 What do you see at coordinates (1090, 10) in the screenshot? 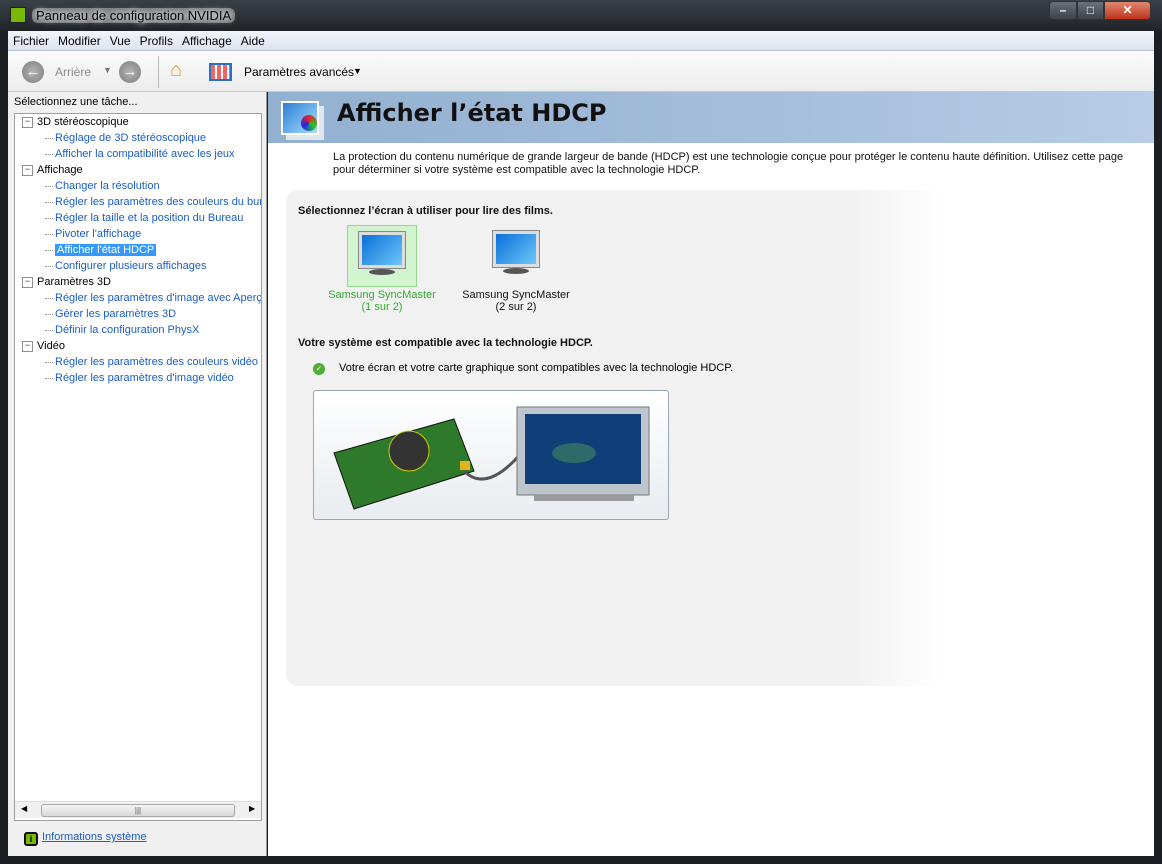
I see `maximize-button: □` at bounding box center [1090, 10].